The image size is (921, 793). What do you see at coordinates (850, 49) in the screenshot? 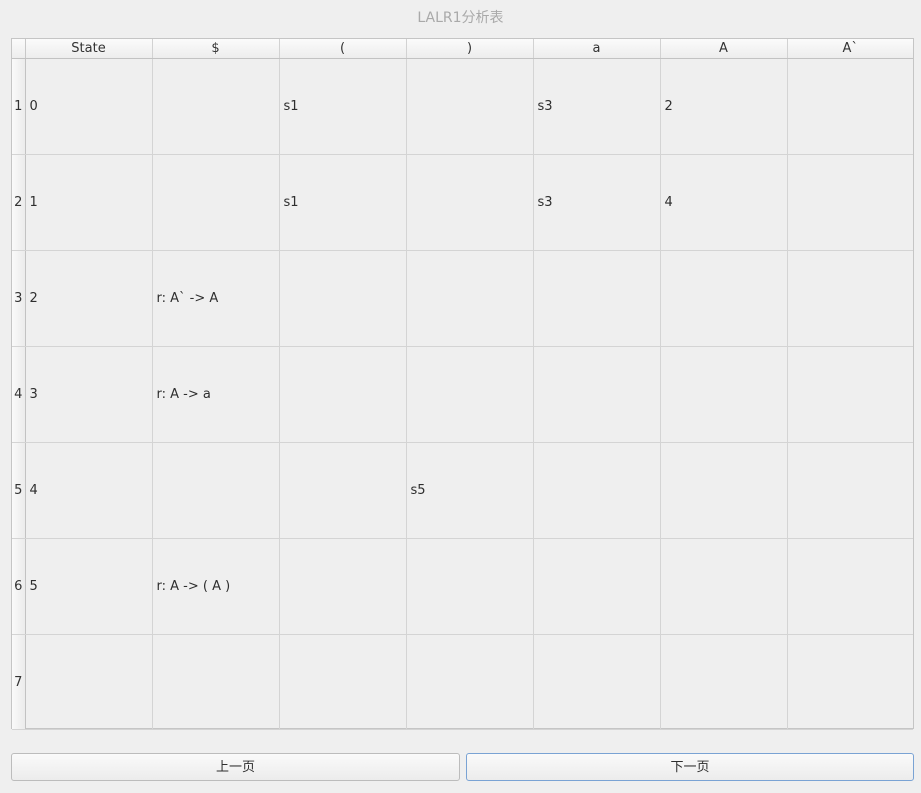
I see `column-header-A-prime: A`` at bounding box center [850, 49].